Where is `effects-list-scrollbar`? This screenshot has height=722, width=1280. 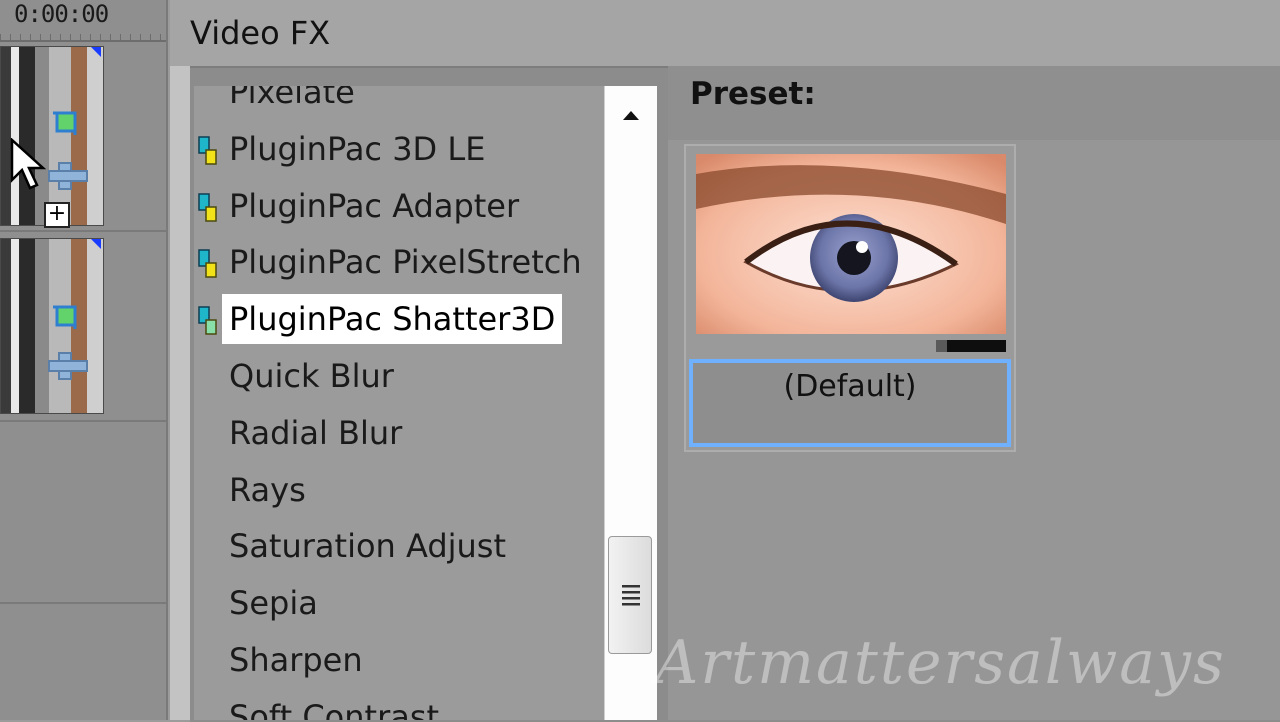 effects-list-scrollbar is located at coordinates (630, 403).